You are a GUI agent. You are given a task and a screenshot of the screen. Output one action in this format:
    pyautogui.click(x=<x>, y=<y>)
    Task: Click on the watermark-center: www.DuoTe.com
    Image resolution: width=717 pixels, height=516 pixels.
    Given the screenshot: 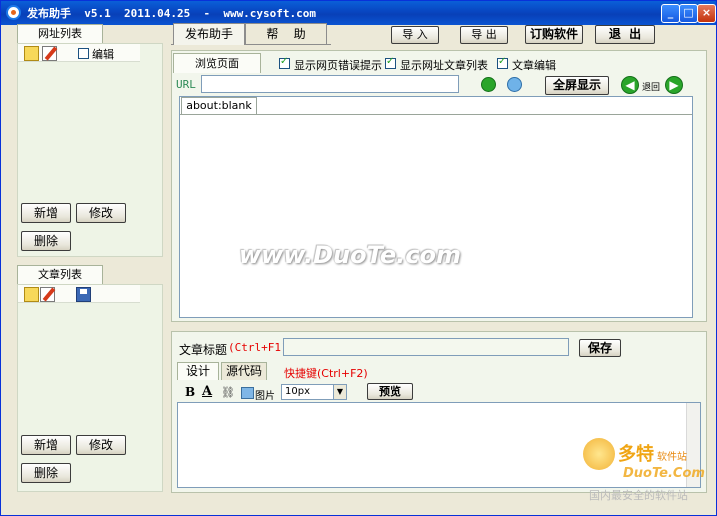 What is the action you would take?
    pyautogui.click(x=350, y=255)
    